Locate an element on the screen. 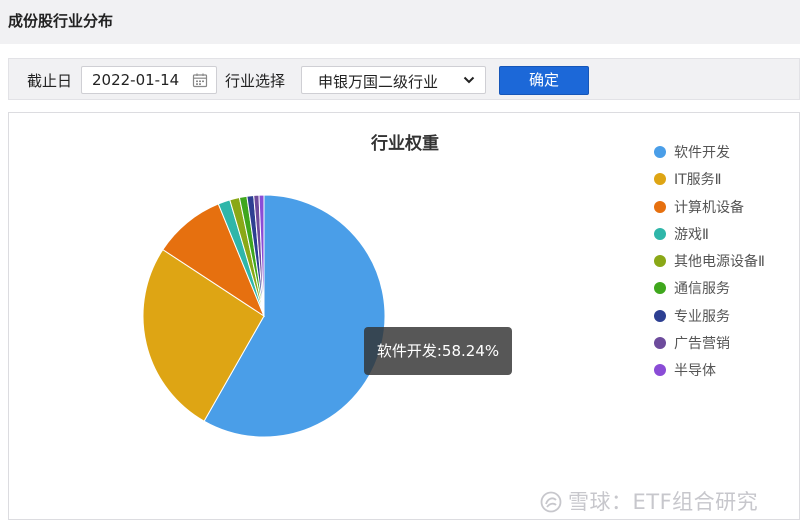 Image resolution: width=800 pixels, height=526 pixels. legend-label: 专业服务 is located at coordinates (702, 316).